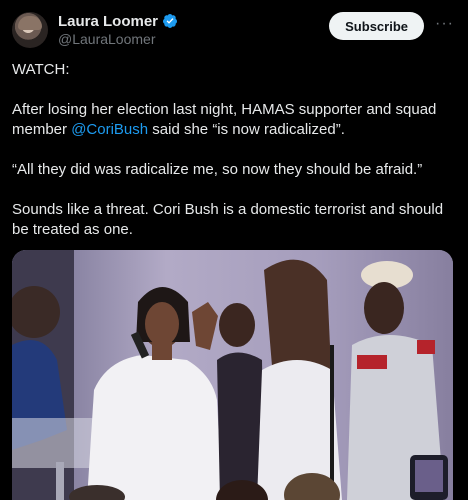 This screenshot has height=500, width=468. Describe the element at coordinates (444, 24) in the screenshot. I see `more-options-icon: ···` at that location.